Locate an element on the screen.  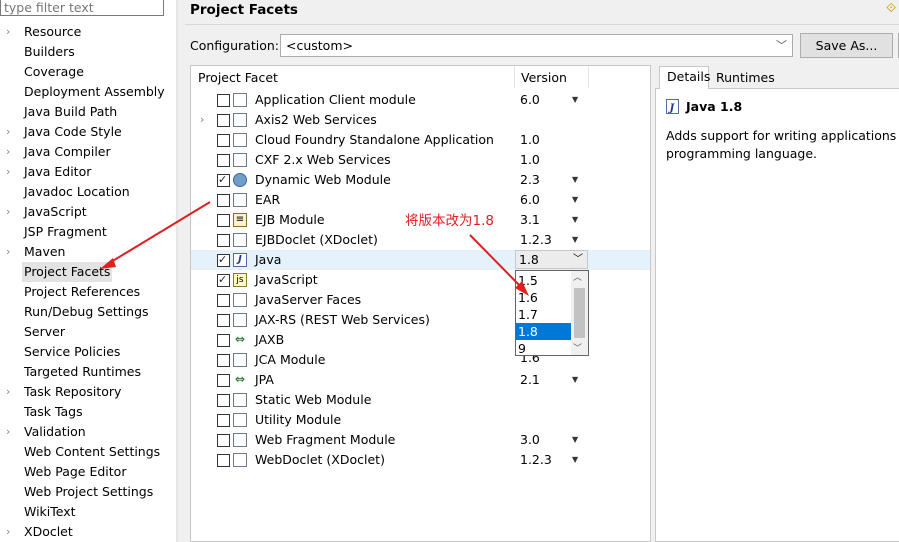
annotation-arrows is located at coordinates (314, 248).